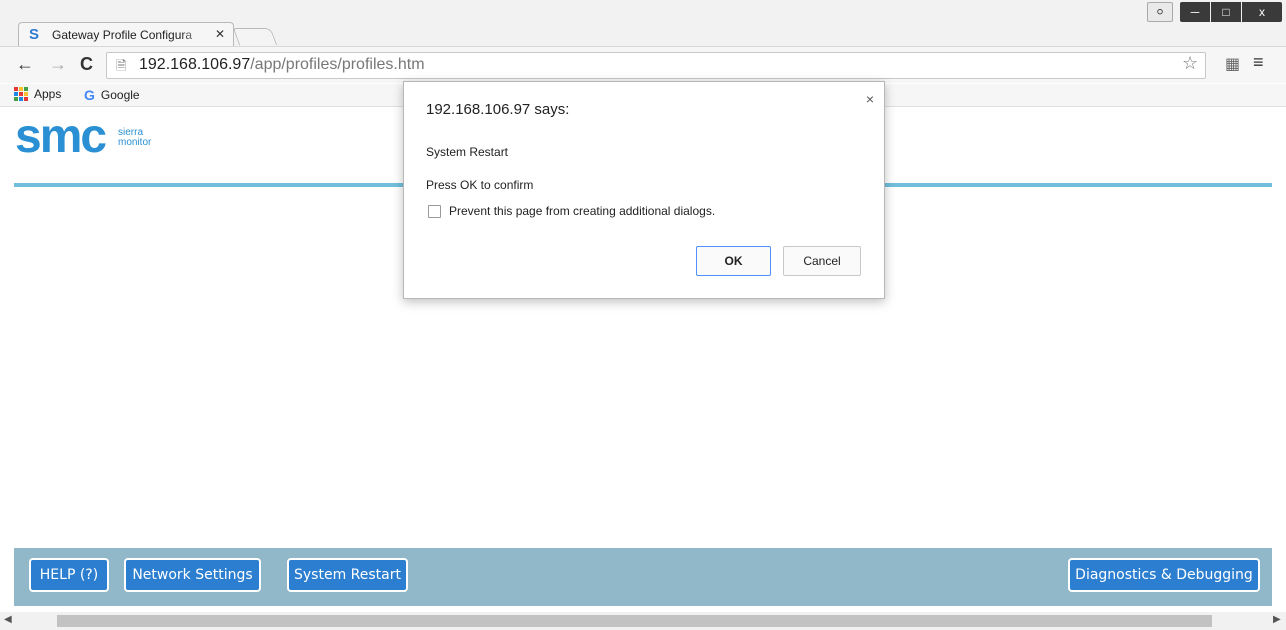 The image size is (1286, 630). What do you see at coordinates (8, 619) in the screenshot?
I see `scroll-left-arrow-icon: ◀` at bounding box center [8, 619].